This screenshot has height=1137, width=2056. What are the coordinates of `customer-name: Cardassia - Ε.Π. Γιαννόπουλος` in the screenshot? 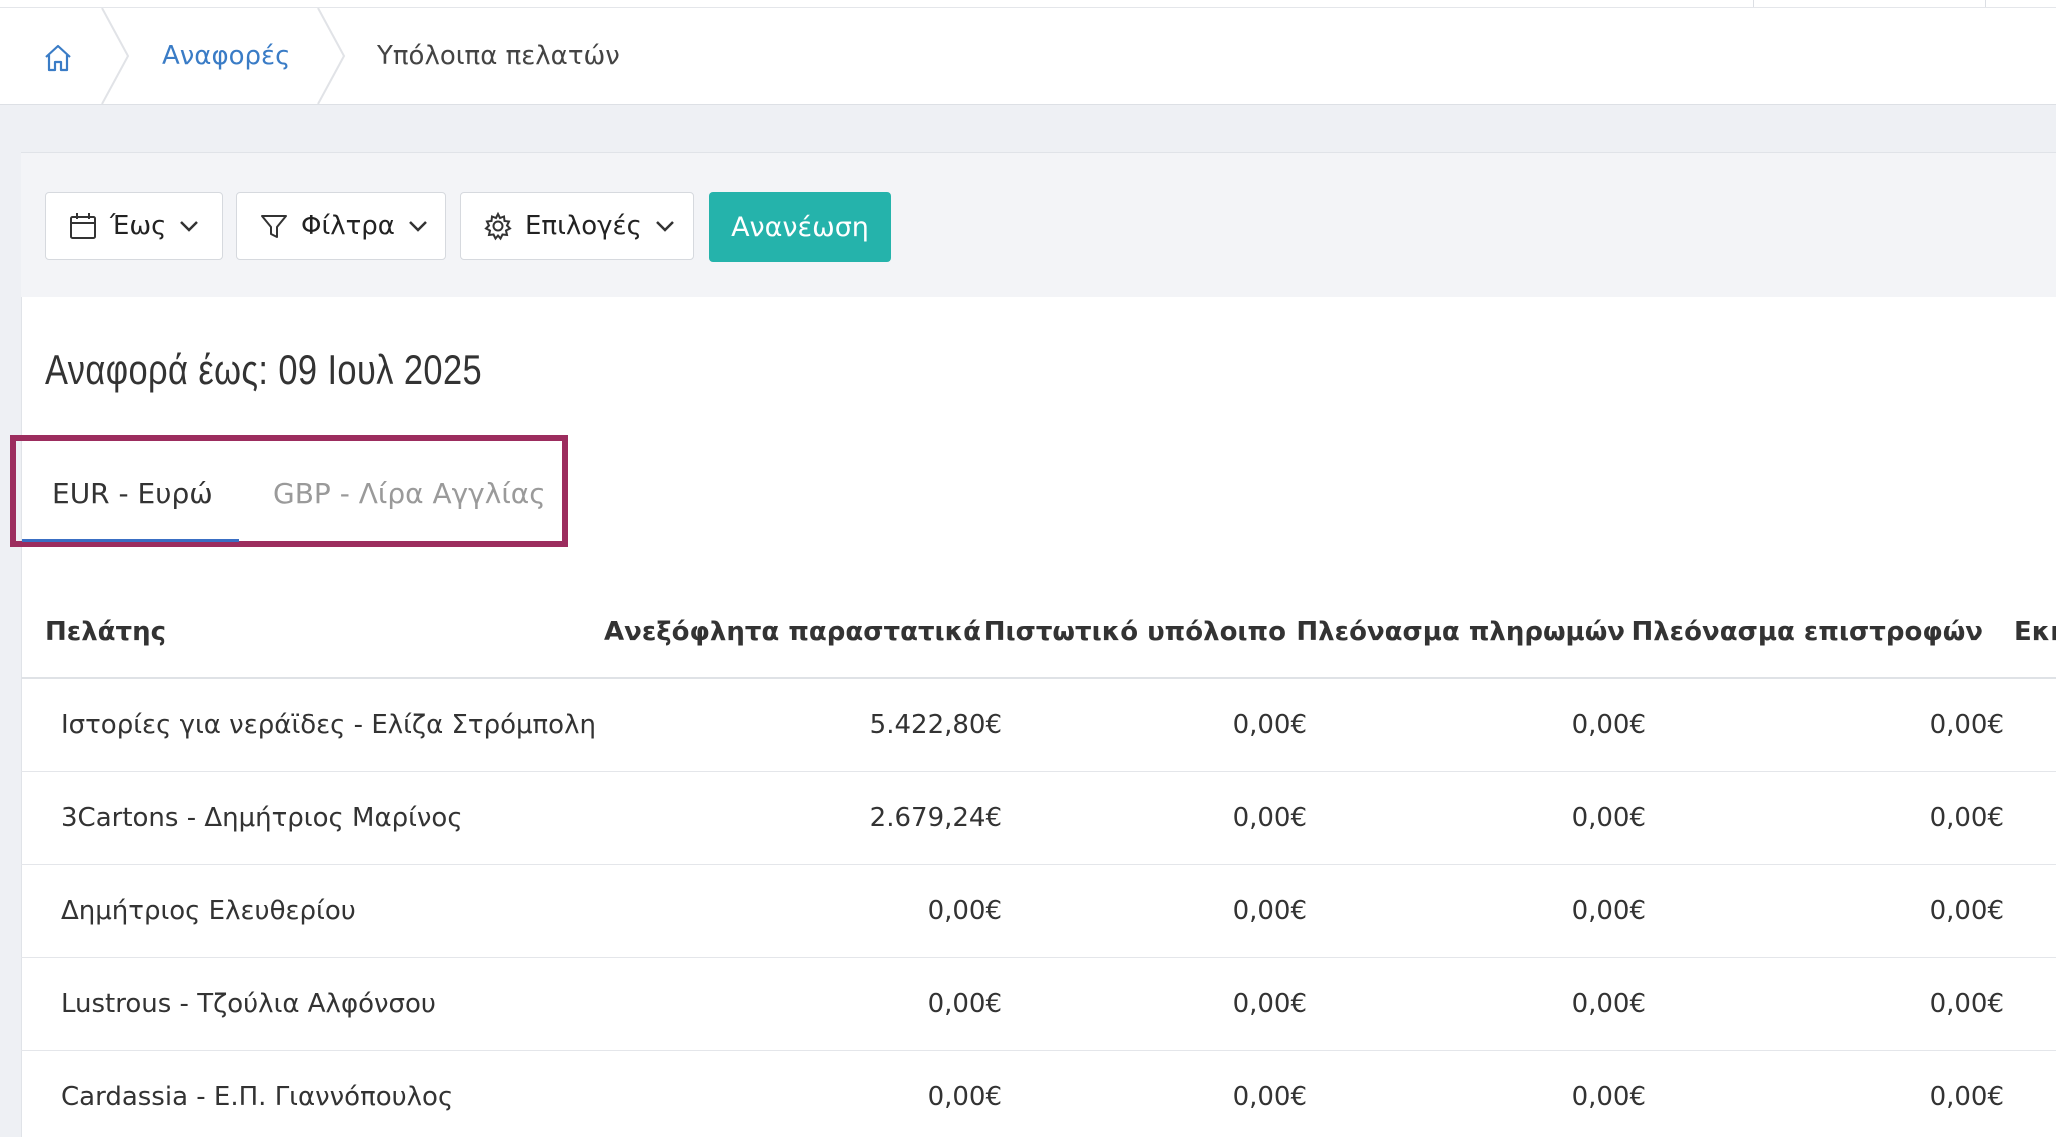 It's located at (257, 1097).